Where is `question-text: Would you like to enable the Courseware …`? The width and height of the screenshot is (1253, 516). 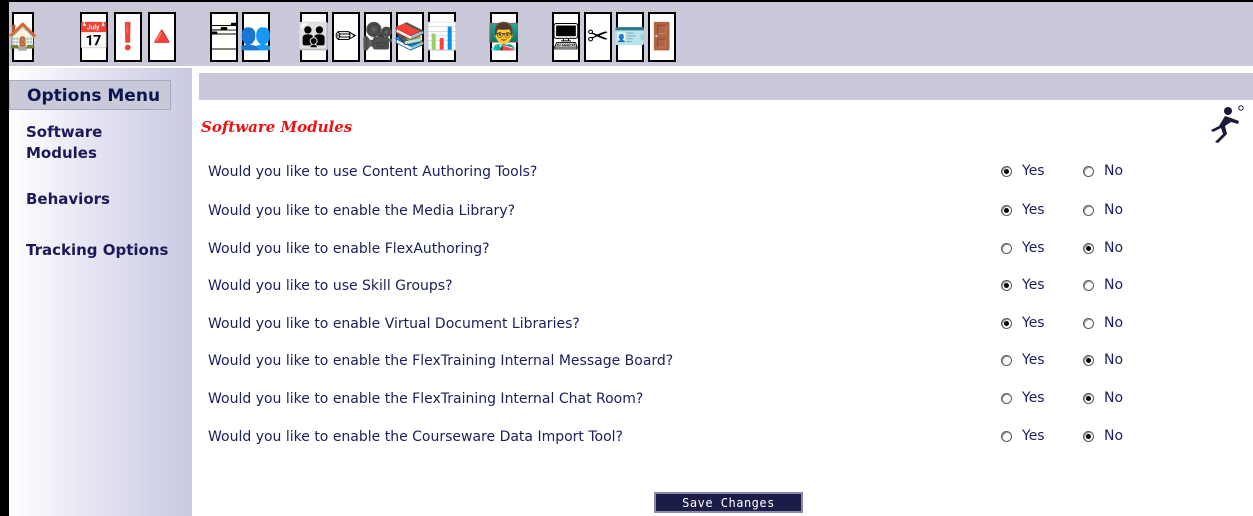
question-text: Would you like to enable the Courseware … is located at coordinates (415, 437).